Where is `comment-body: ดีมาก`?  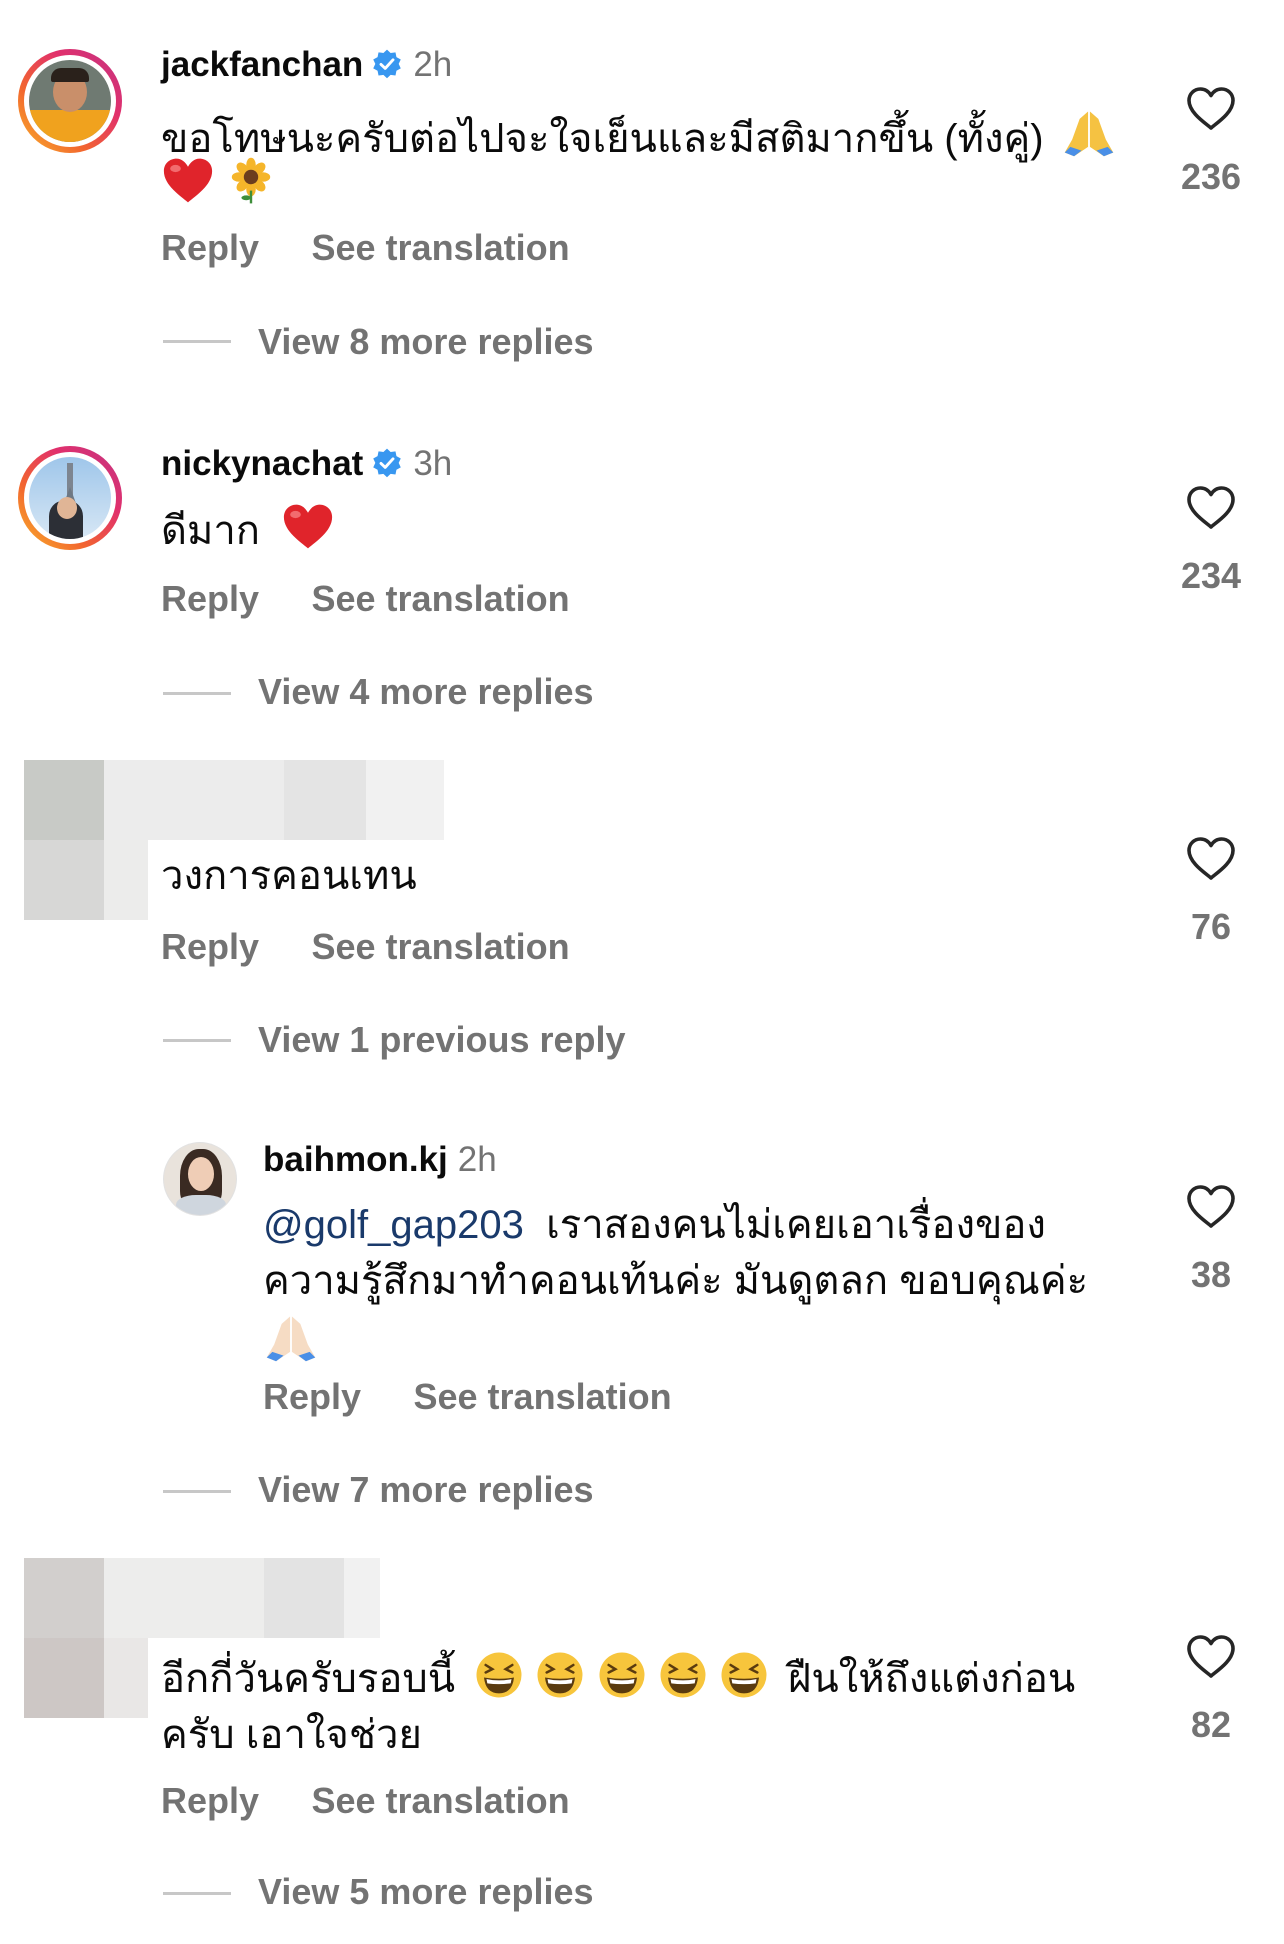 comment-body: ดีมาก is located at coordinates (211, 531).